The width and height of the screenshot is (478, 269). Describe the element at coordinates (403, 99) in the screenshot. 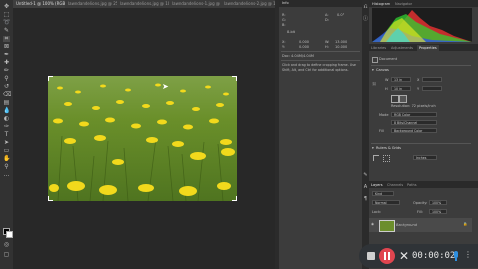

I see `landscape-orientation-icon` at that location.